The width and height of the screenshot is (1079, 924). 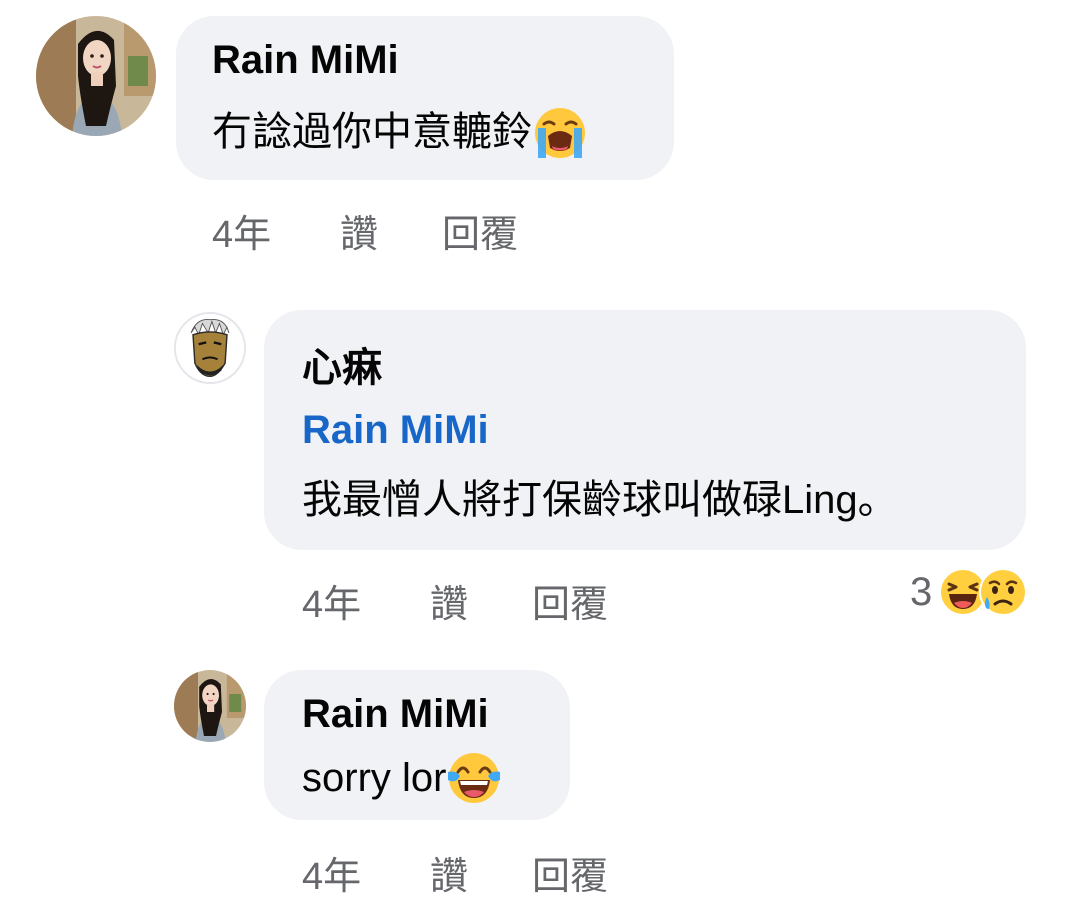 I want to click on comment-text-content: 冇諗過你中意轆鈴, so click(x=372, y=132).